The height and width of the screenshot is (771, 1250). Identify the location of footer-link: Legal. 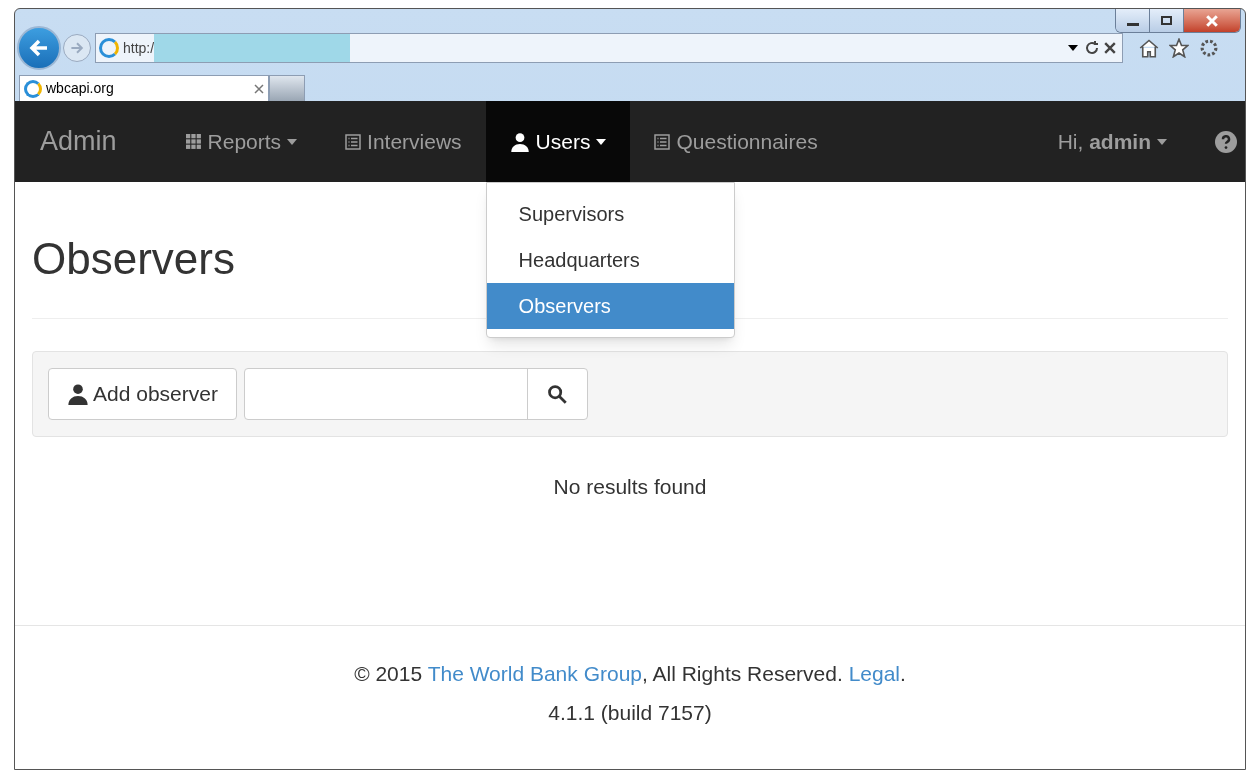
(874, 673).